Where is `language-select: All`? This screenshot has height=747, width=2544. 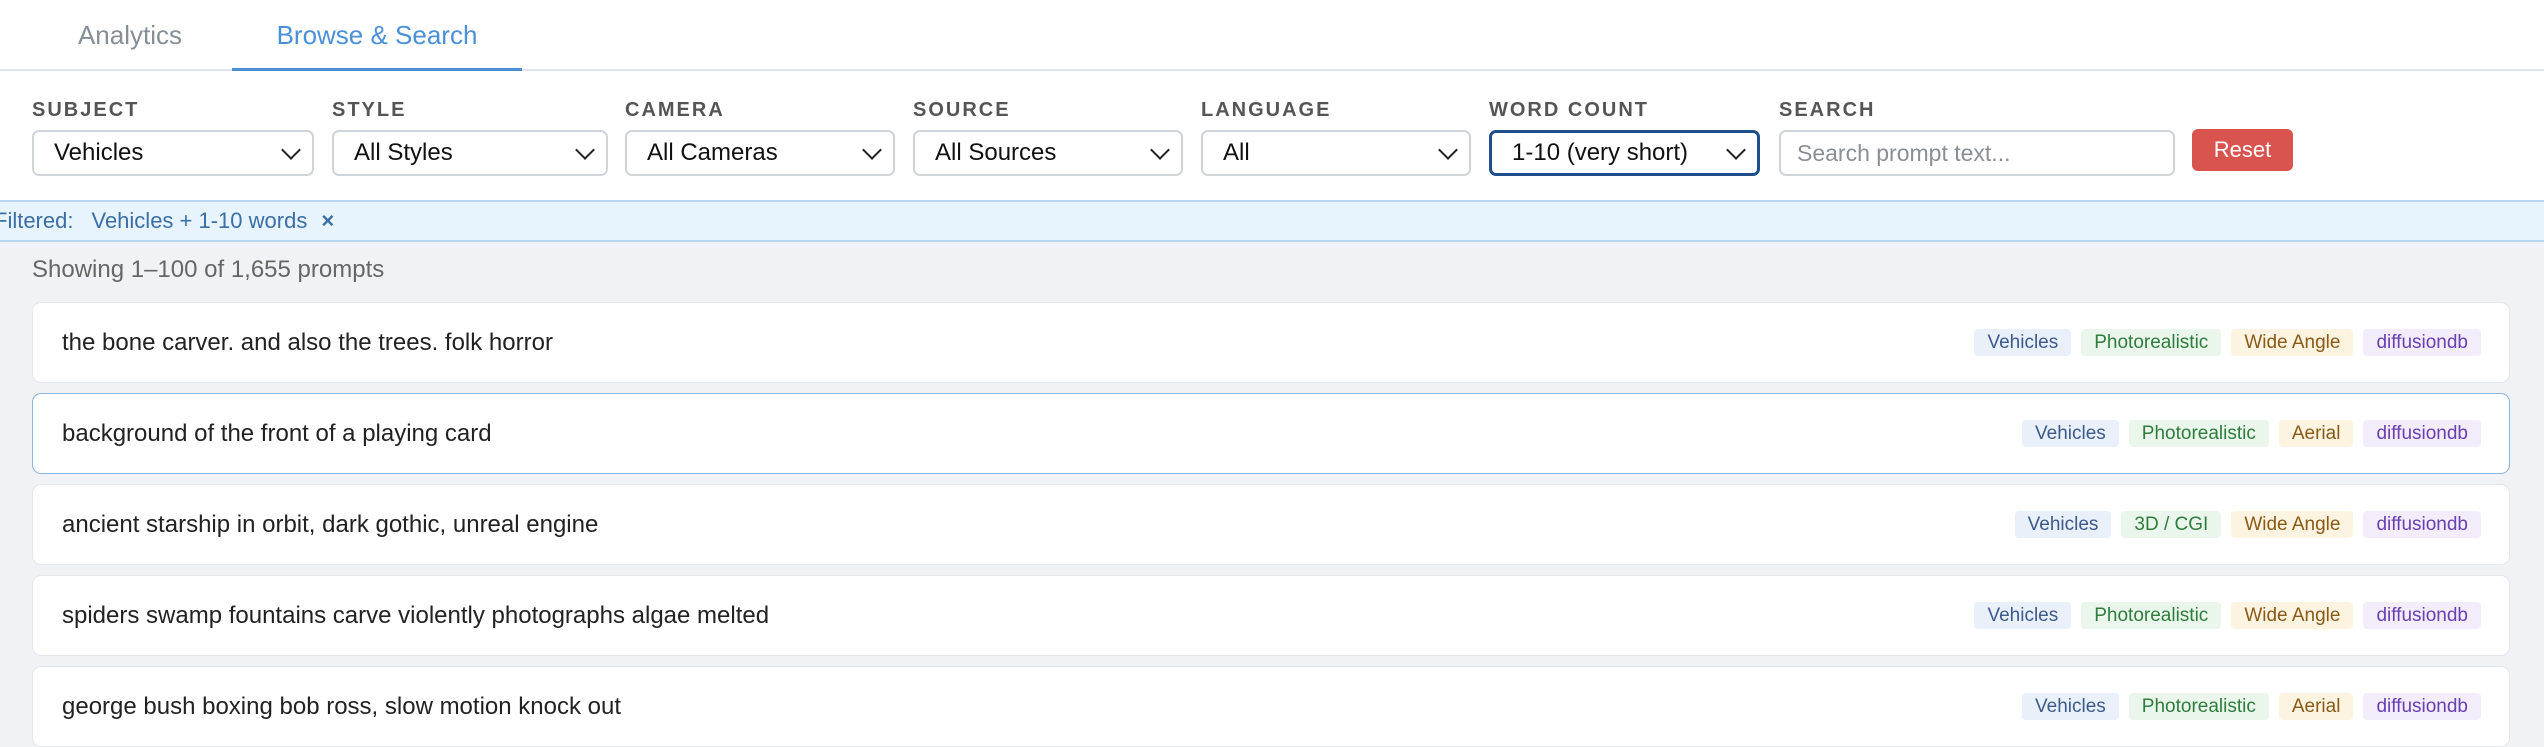
language-select: All is located at coordinates (1336, 153).